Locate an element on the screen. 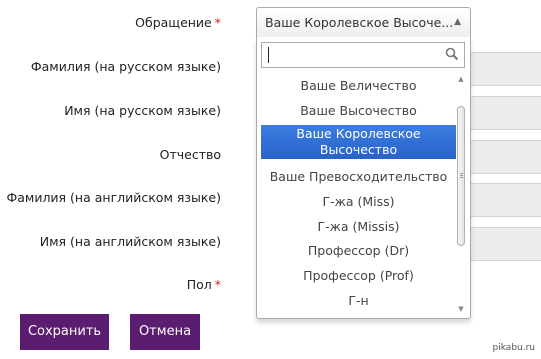 The image size is (541, 359). field-label-name-en: Имя (на английском языке) is located at coordinates (130, 241).